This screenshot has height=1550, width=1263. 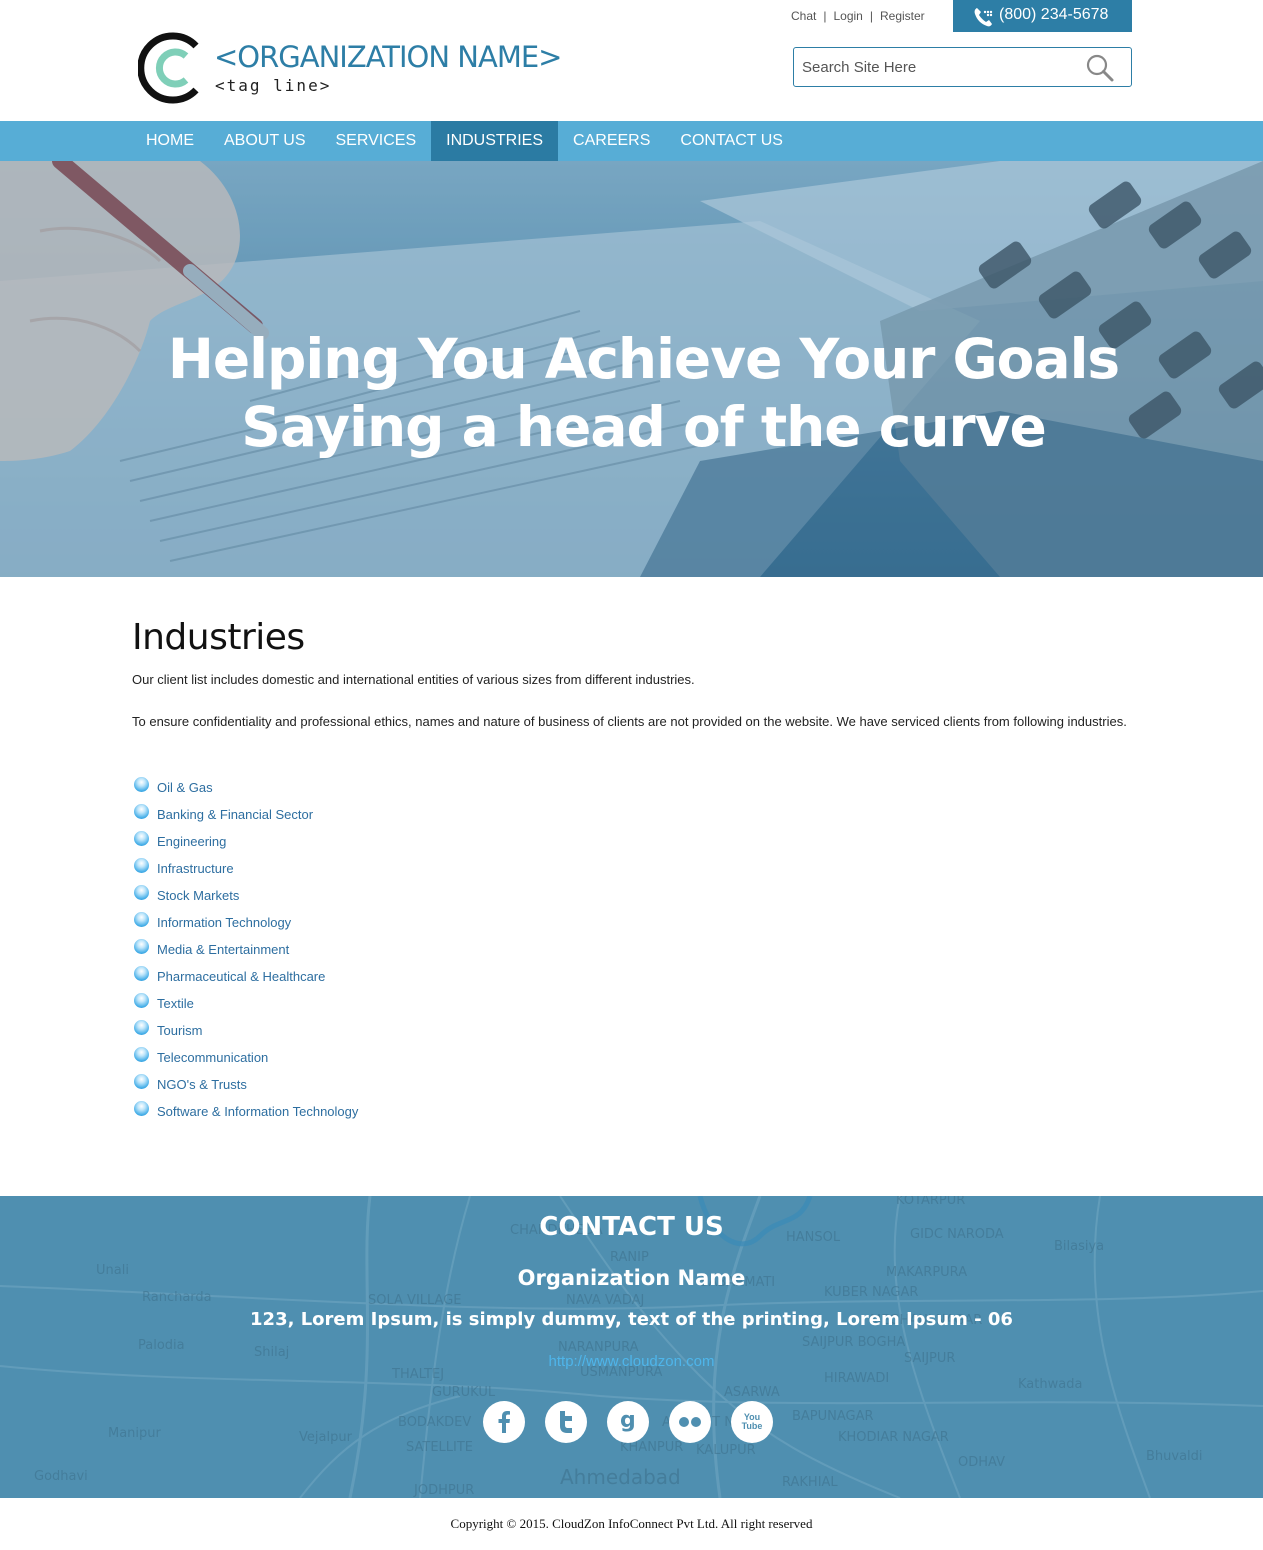 I want to click on youtube-text: You Tube, so click(x=752, y=1421).